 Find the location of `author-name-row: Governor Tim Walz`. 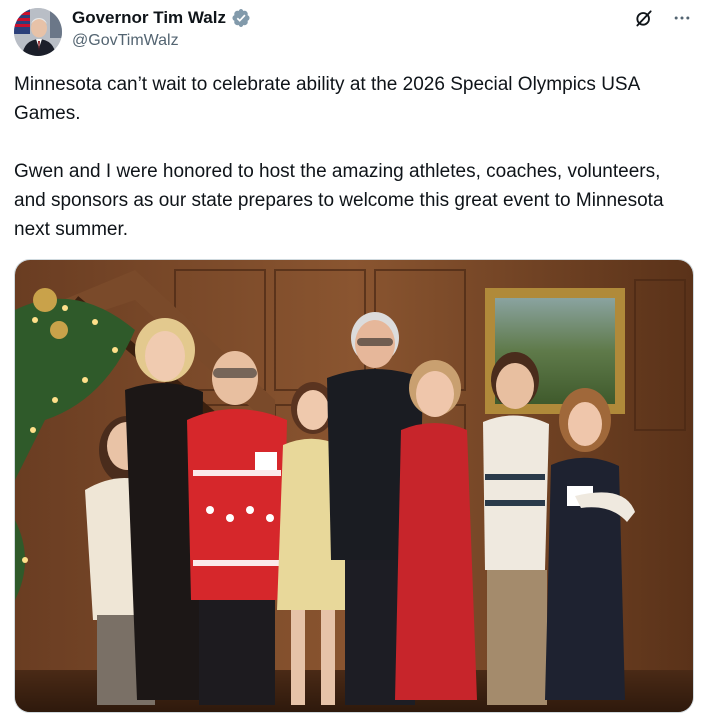

author-name-row: Governor Tim Walz is located at coordinates (161, 18).